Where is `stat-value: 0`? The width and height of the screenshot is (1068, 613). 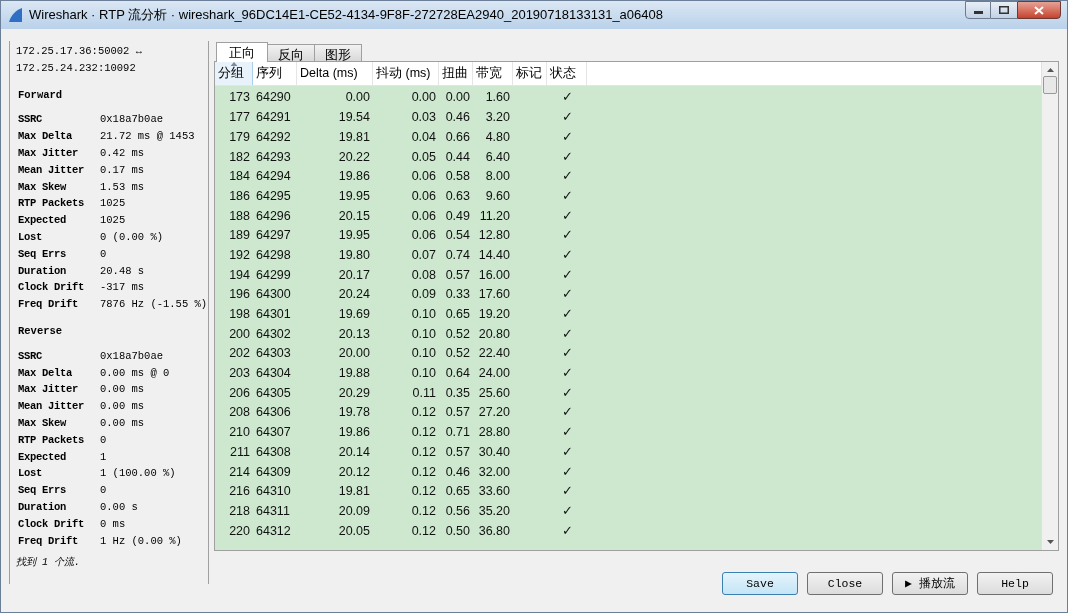
stat-value: 0 is located at coordinates (103, 254).